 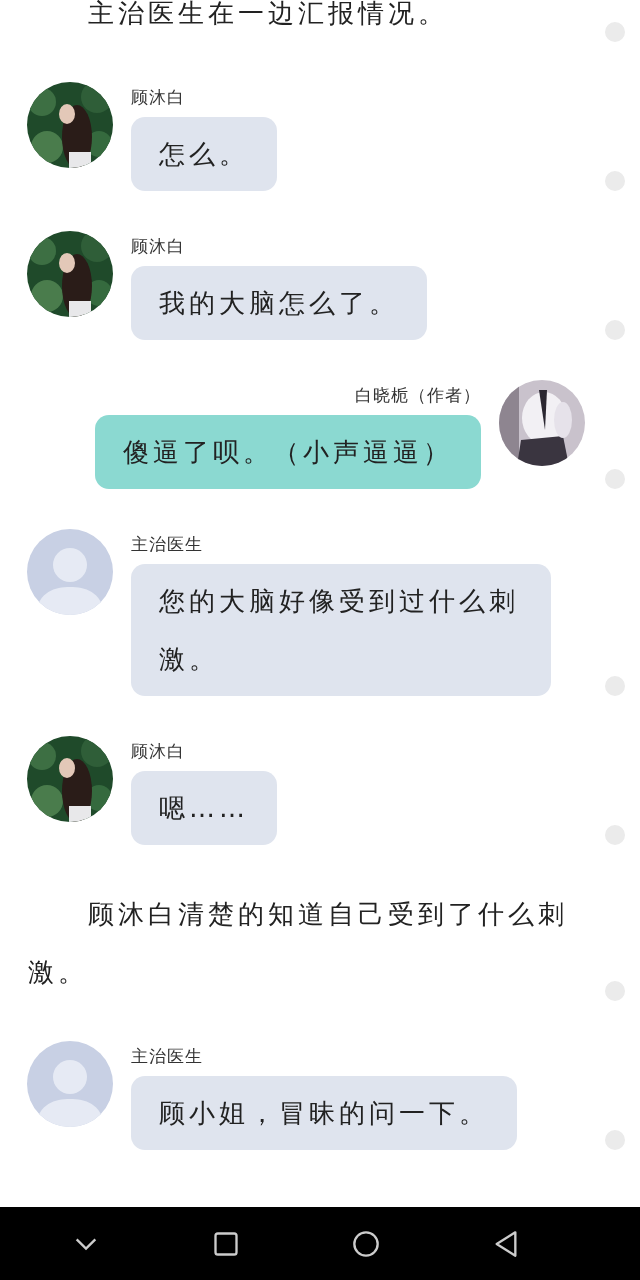 What do you see at coordinates (366, 1243) in the screenshot?
I see `circle-icon` at bounding box center [366, 1243].